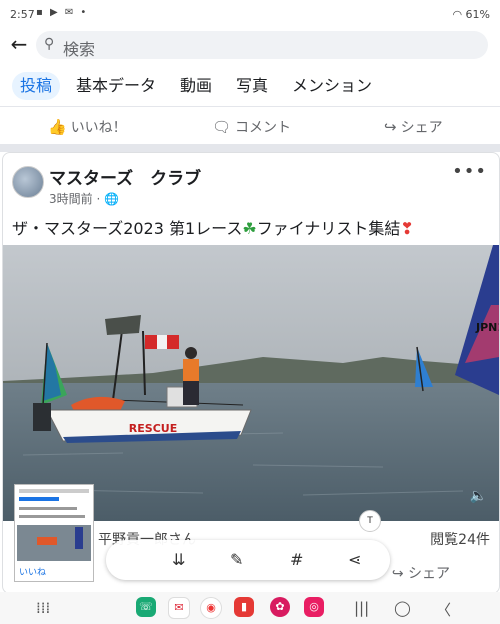 The height and width of the screenshot is (624, 500). Describe the element at coordinates (460, 539) in the screenshot. I see `view-count: 閲覧24件` at that location.